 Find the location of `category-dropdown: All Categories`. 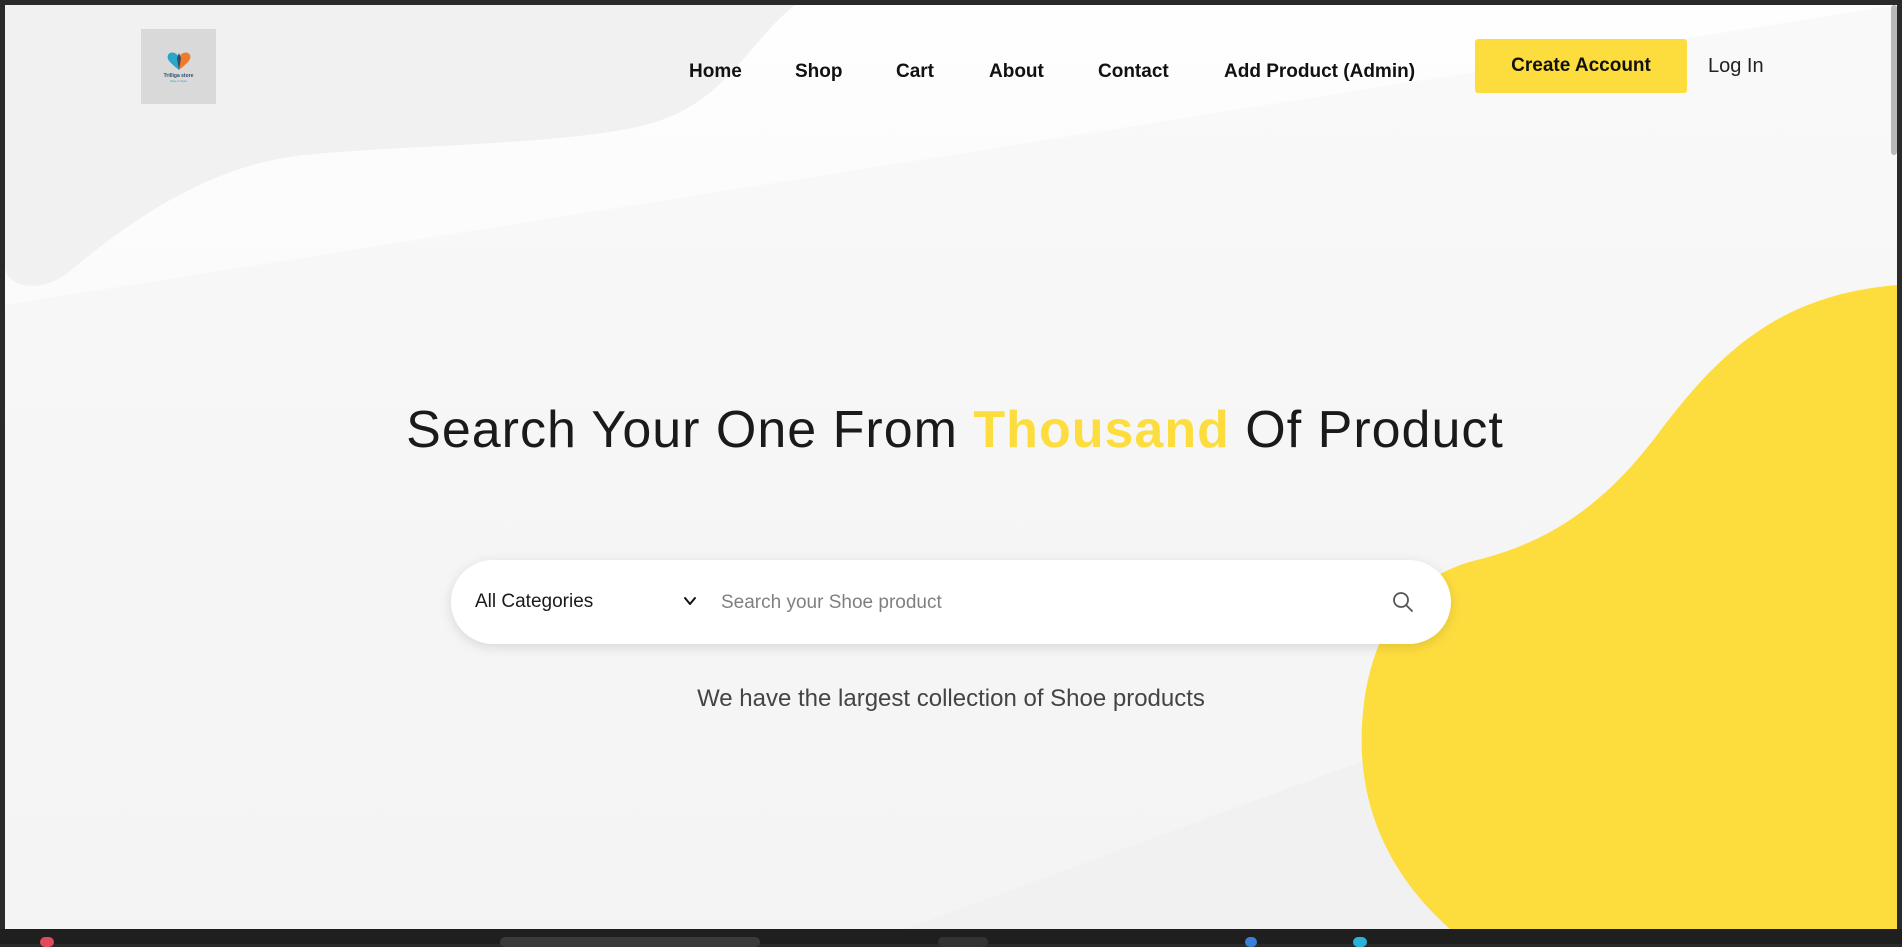

category-dropdown: All Categories is located at coordinates (590, 602).